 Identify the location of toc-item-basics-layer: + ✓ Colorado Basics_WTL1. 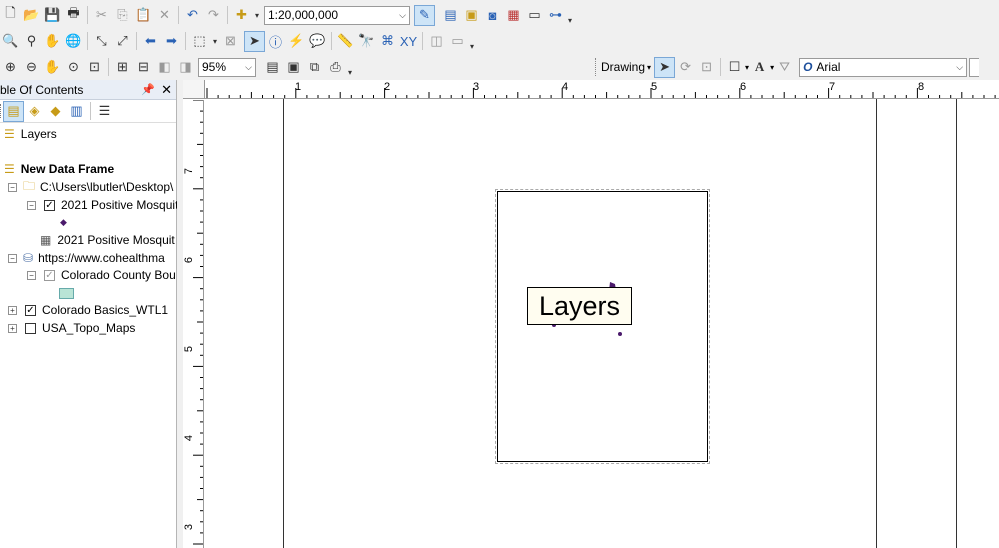
(88, 310).